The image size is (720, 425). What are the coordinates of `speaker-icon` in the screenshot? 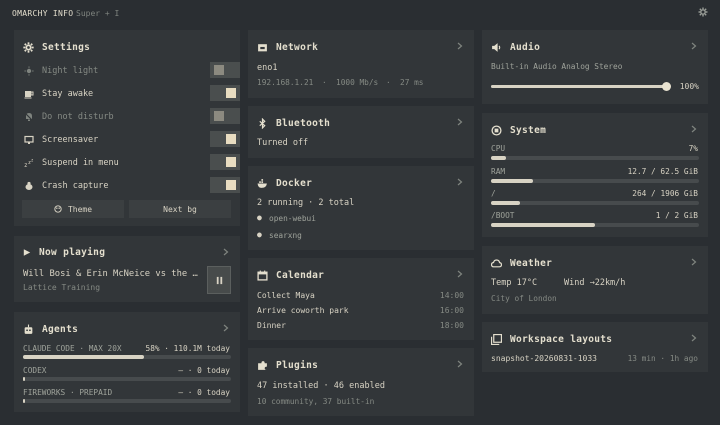 It's located at (496, 47).